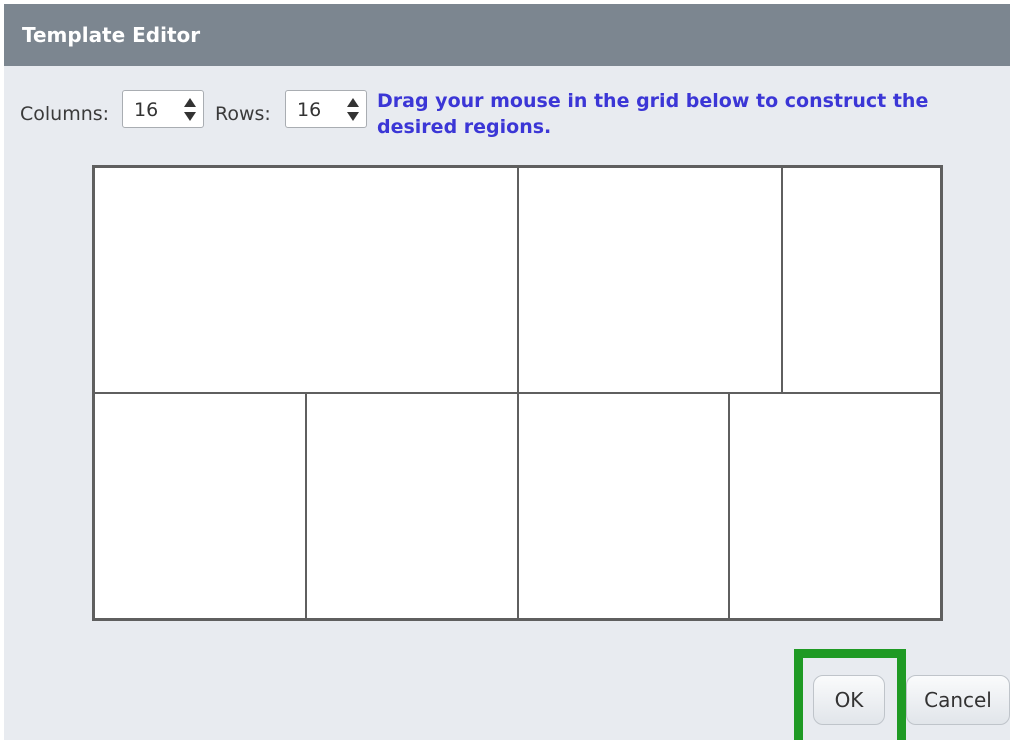 Image resolution: width=1014 pixels, height=740 pixels. What do you see at coordinates (958, 700) in the screenshot?
I see `cancel-button: Cancel` at bounding box center [958, 700].